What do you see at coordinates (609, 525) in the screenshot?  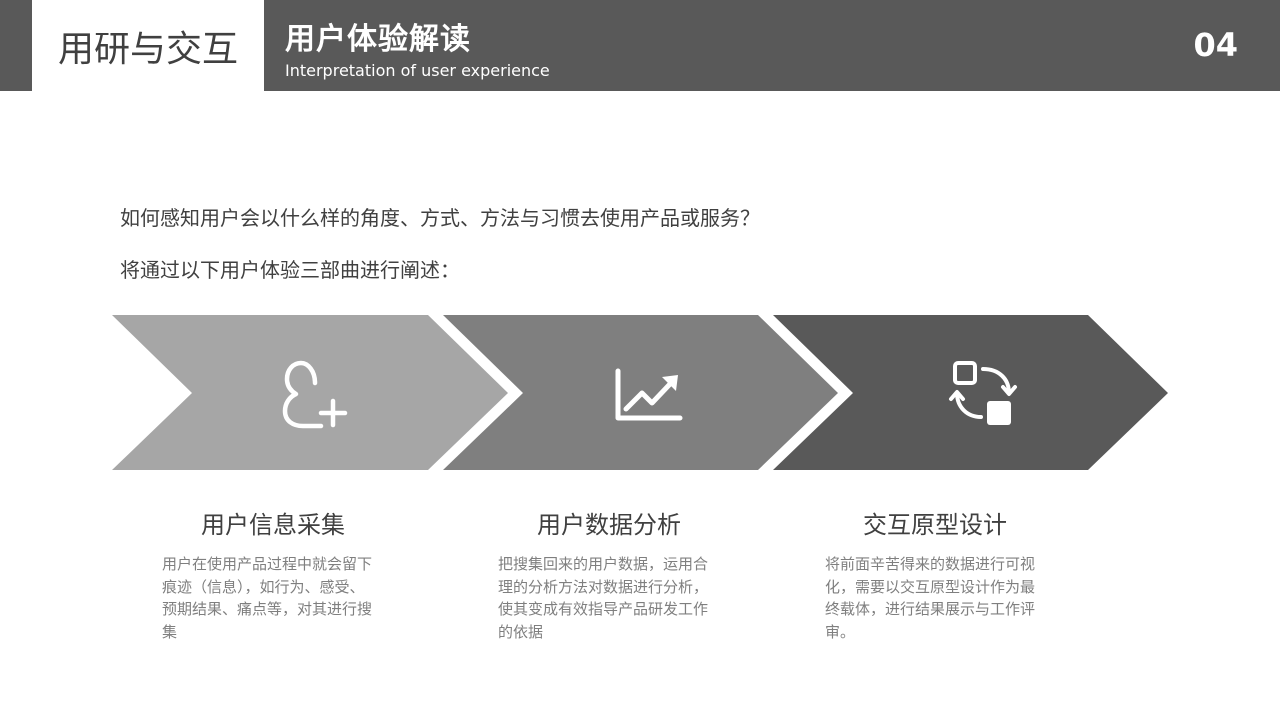 I see `step-2-title: 用户数据分析` at bounding box center [609, 525].